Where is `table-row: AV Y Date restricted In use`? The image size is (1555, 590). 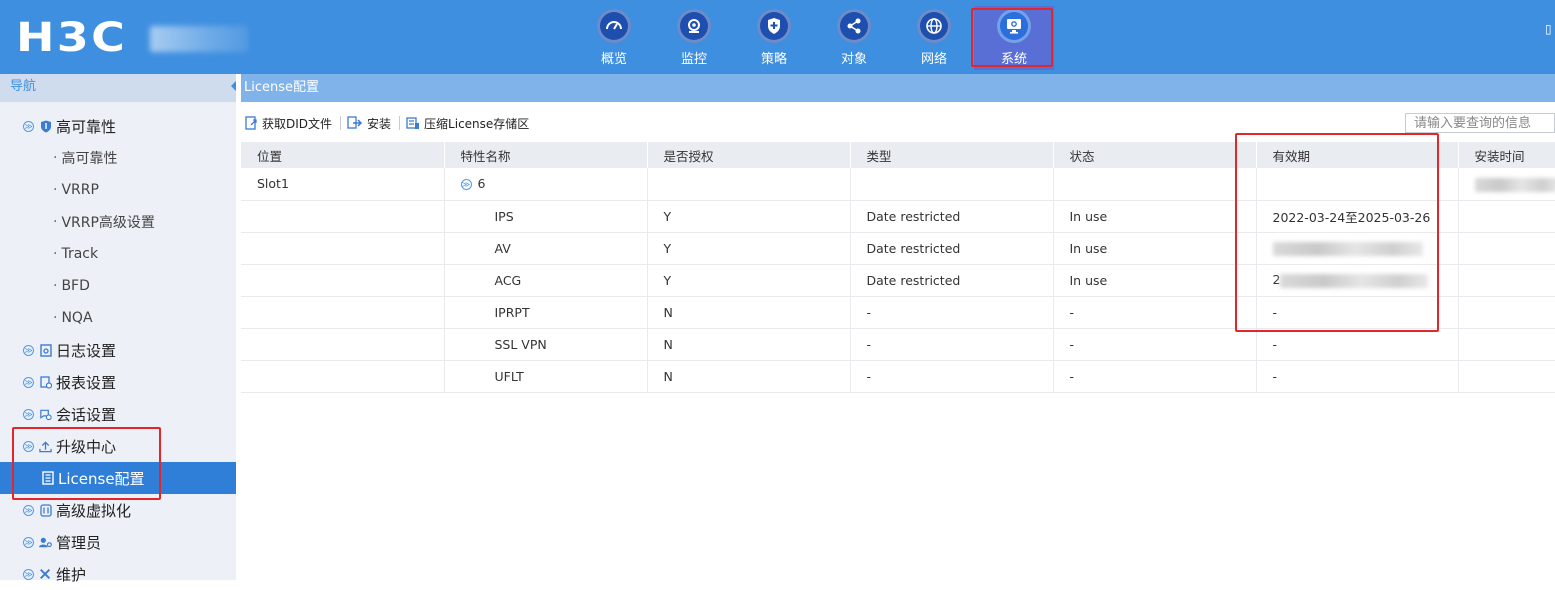
table-row: AV Y Date restricted In use is located at coordinates (898, 248).